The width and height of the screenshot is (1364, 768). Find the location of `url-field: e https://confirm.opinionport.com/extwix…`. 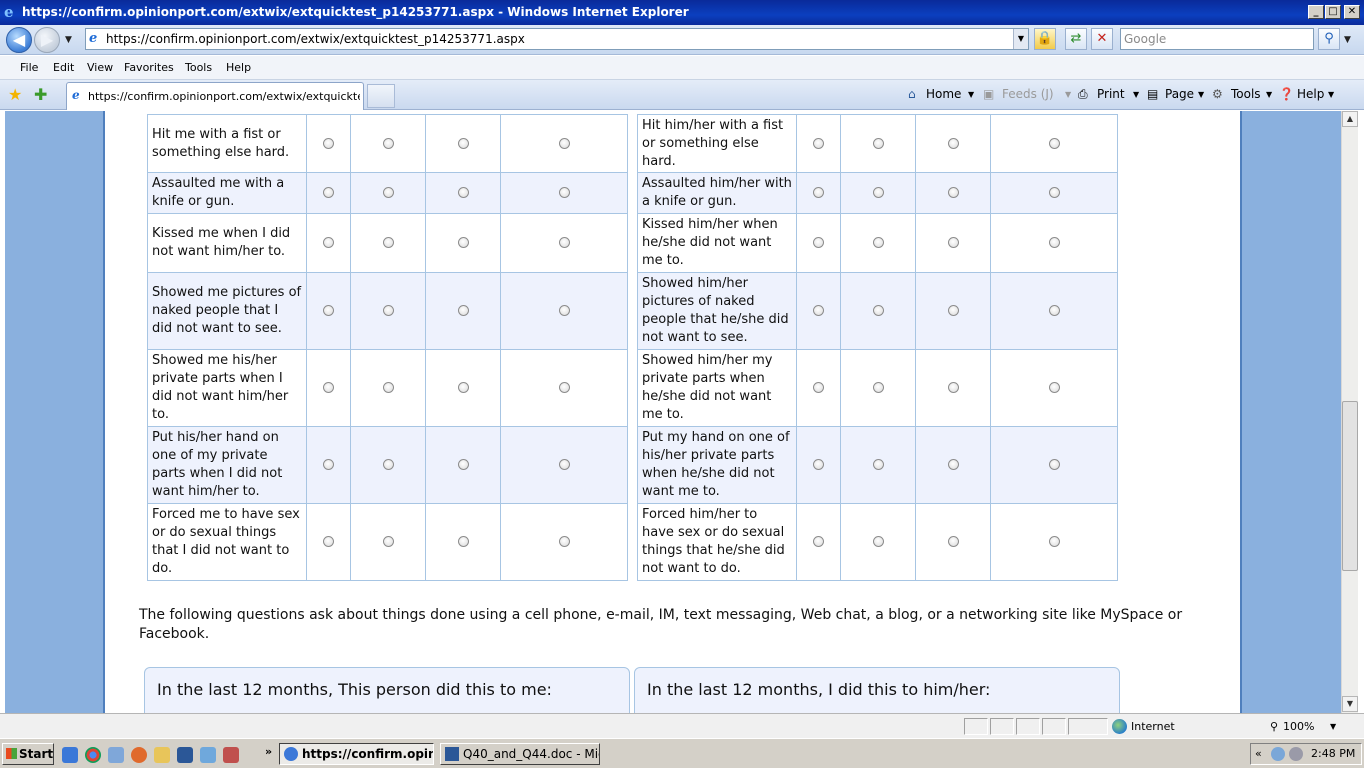

url-field: e https://confirm.opinionport.com/extwix… is located at coordinates (557, 39).